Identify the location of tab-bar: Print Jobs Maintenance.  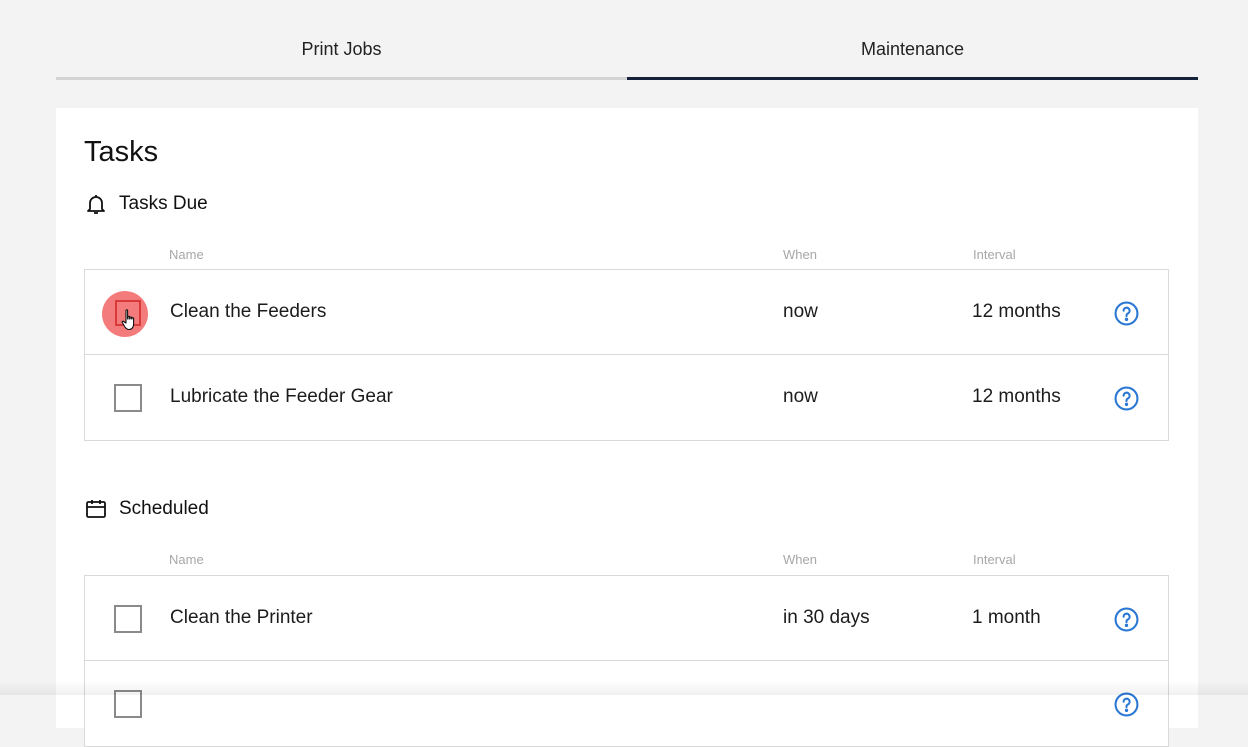
(627, 40).